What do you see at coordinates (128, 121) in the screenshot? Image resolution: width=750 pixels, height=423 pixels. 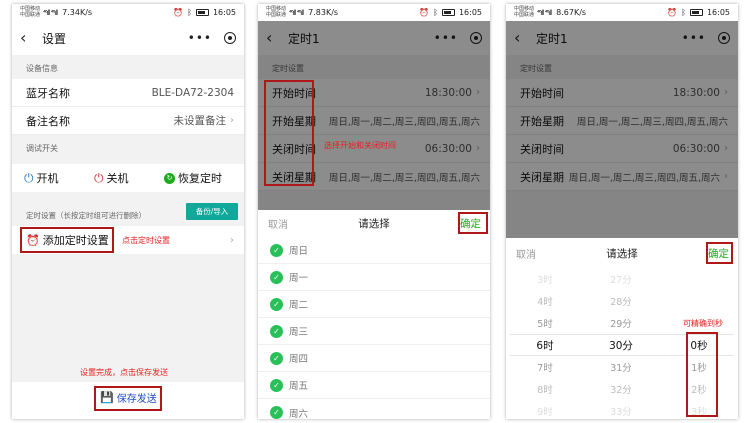 I see `note-name-row: 备注名称 未设置备注 ›` at bounding box center [128, 121].